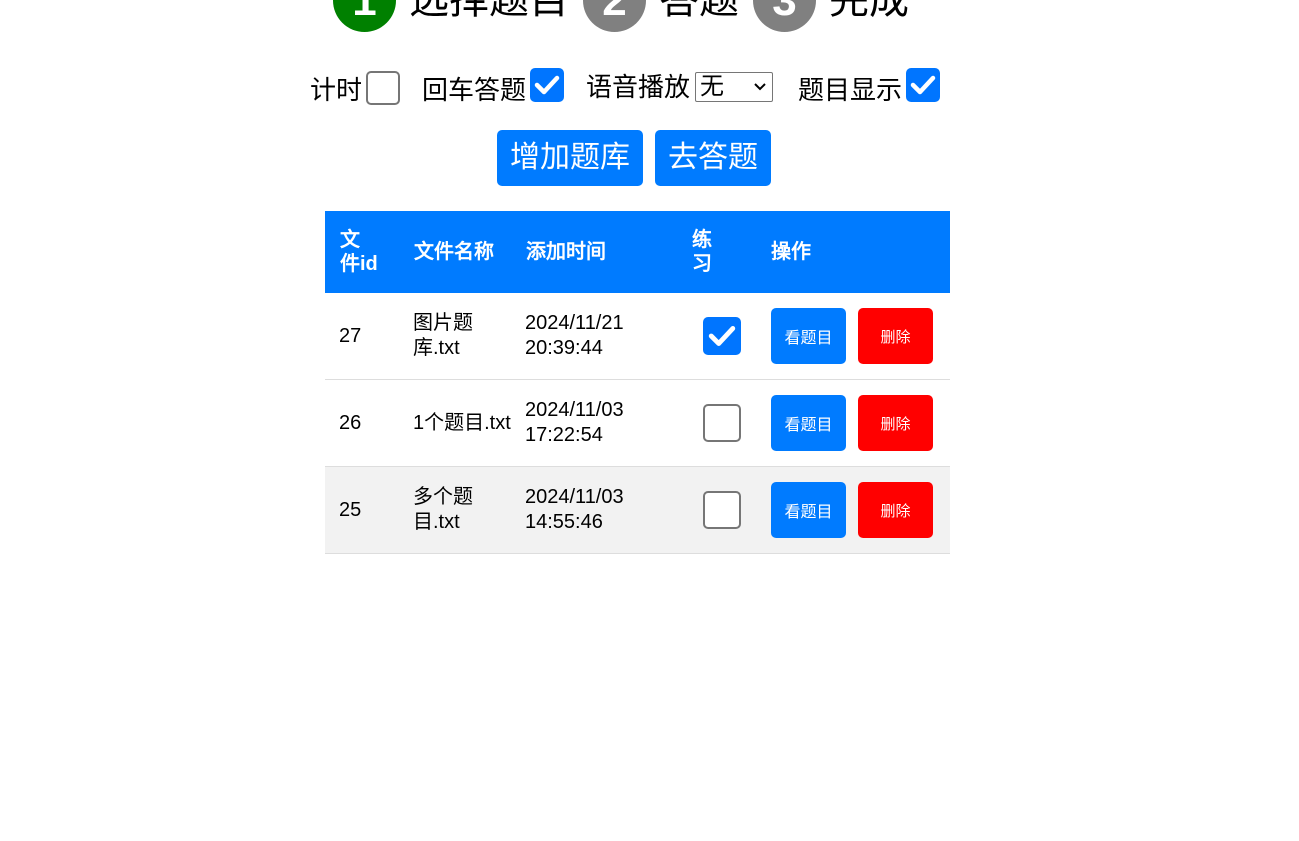 Image resolution: width=1299 pixels, height=841 pixels. Describe the element at coordinates (443, 335) in the screenshot. I see `cell-file-name: 图片题库.txt` at that location.